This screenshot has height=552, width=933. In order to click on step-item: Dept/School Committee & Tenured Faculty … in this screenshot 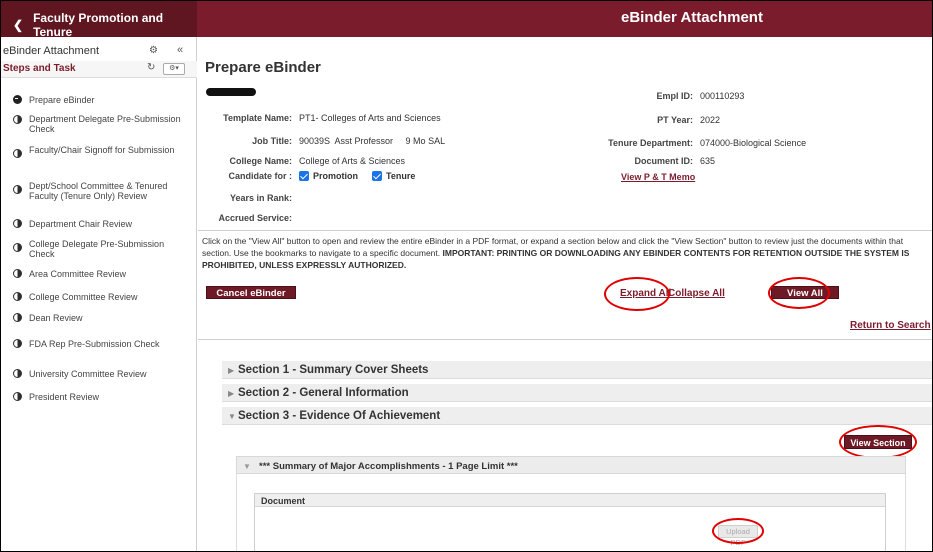, I will do `click(109, 191)`.